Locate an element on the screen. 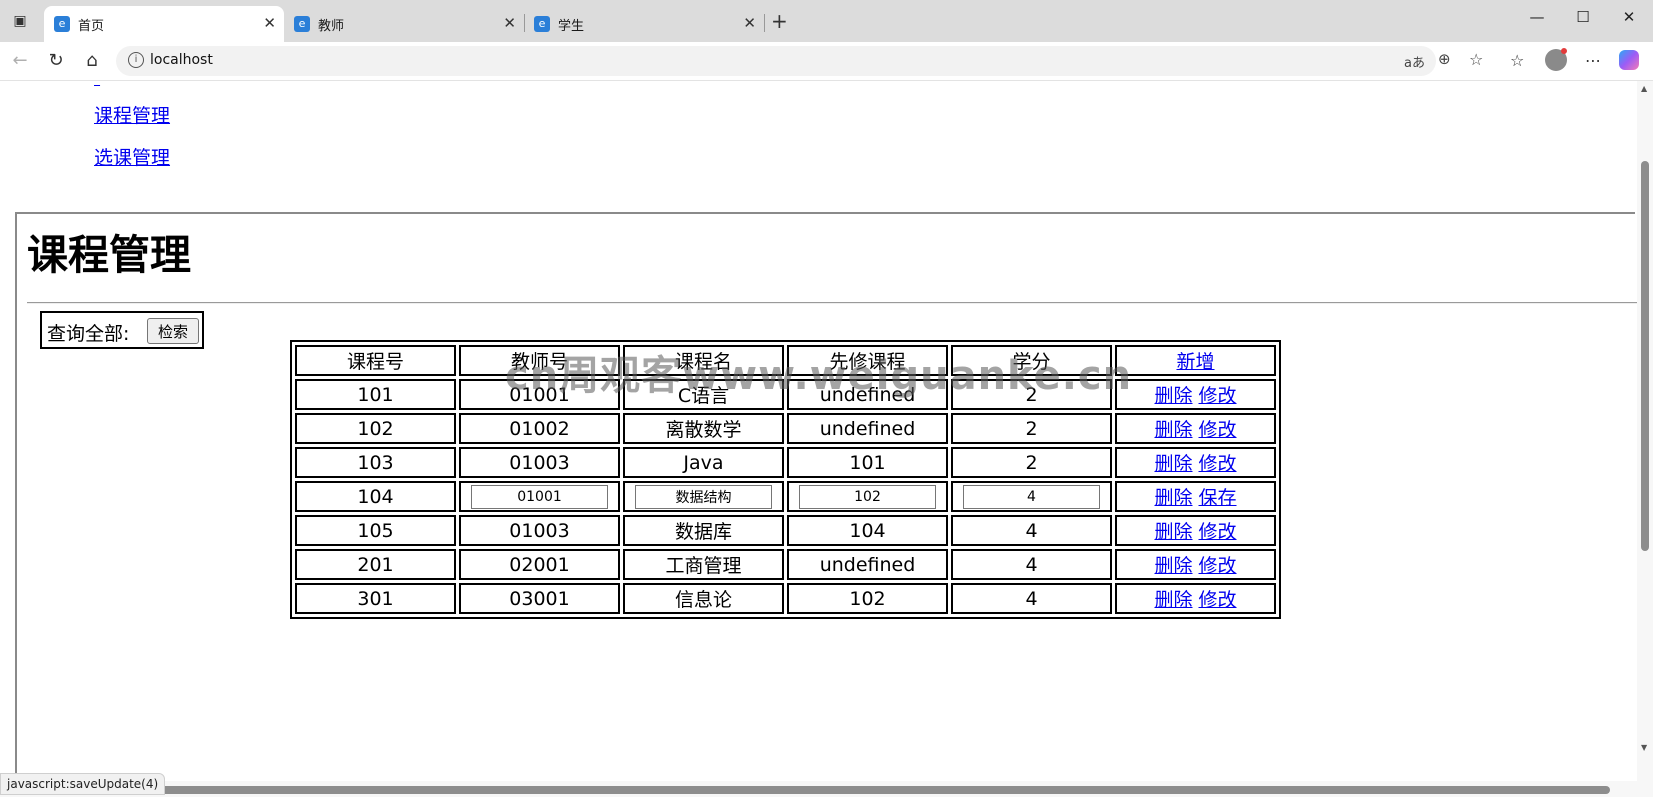 This screenshot has height=797, width=1653. maximize-icon: ☐ is located at coordinates (1583, 17).